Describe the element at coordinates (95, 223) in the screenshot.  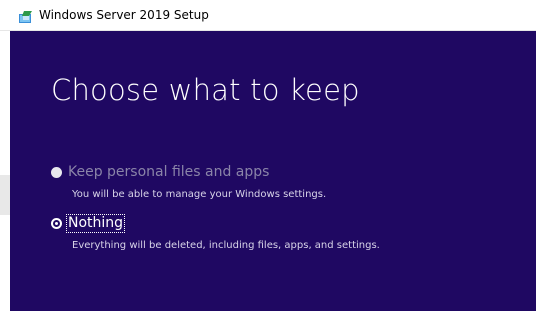
I see `option-label: Nothing` at that location.